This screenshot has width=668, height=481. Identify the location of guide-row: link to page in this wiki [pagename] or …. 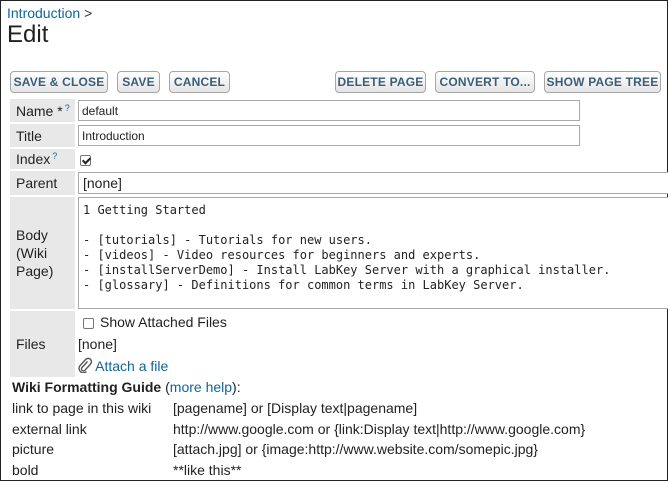
(298, 408).